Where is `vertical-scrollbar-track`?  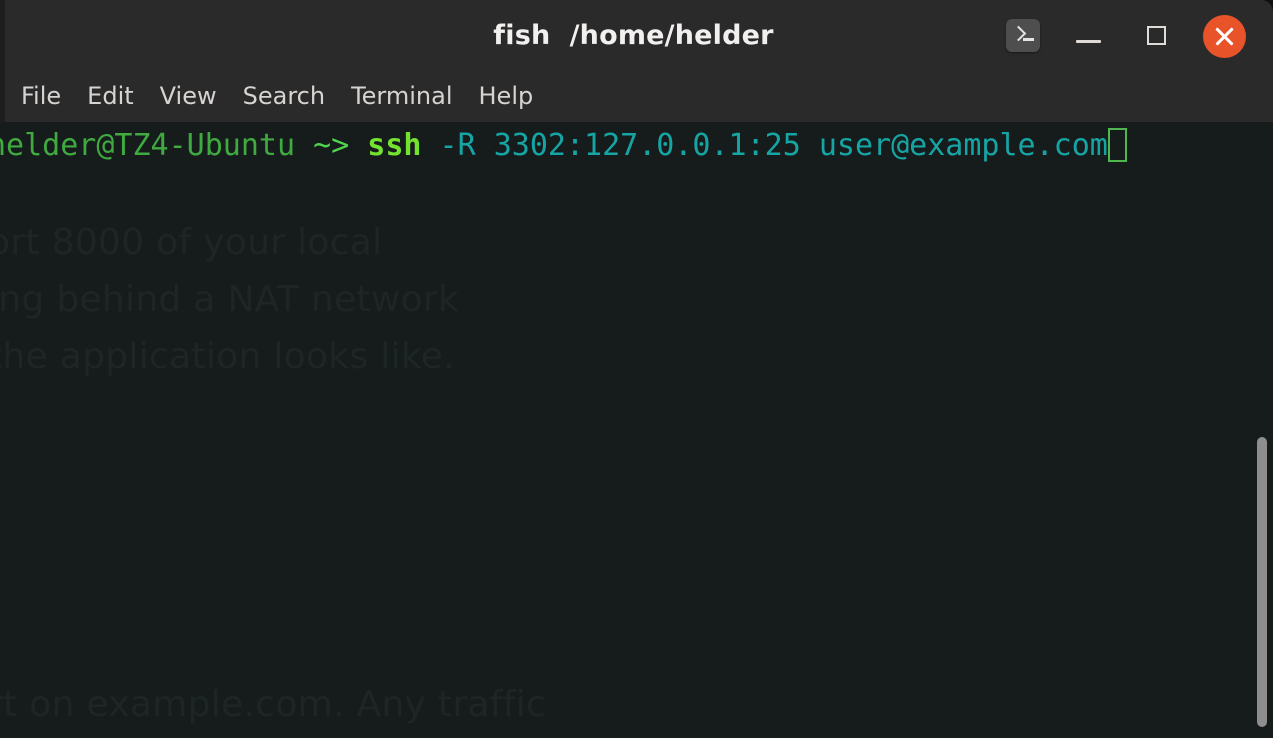
vertical-scrollbar-track is located at coordinates (1262, 430).